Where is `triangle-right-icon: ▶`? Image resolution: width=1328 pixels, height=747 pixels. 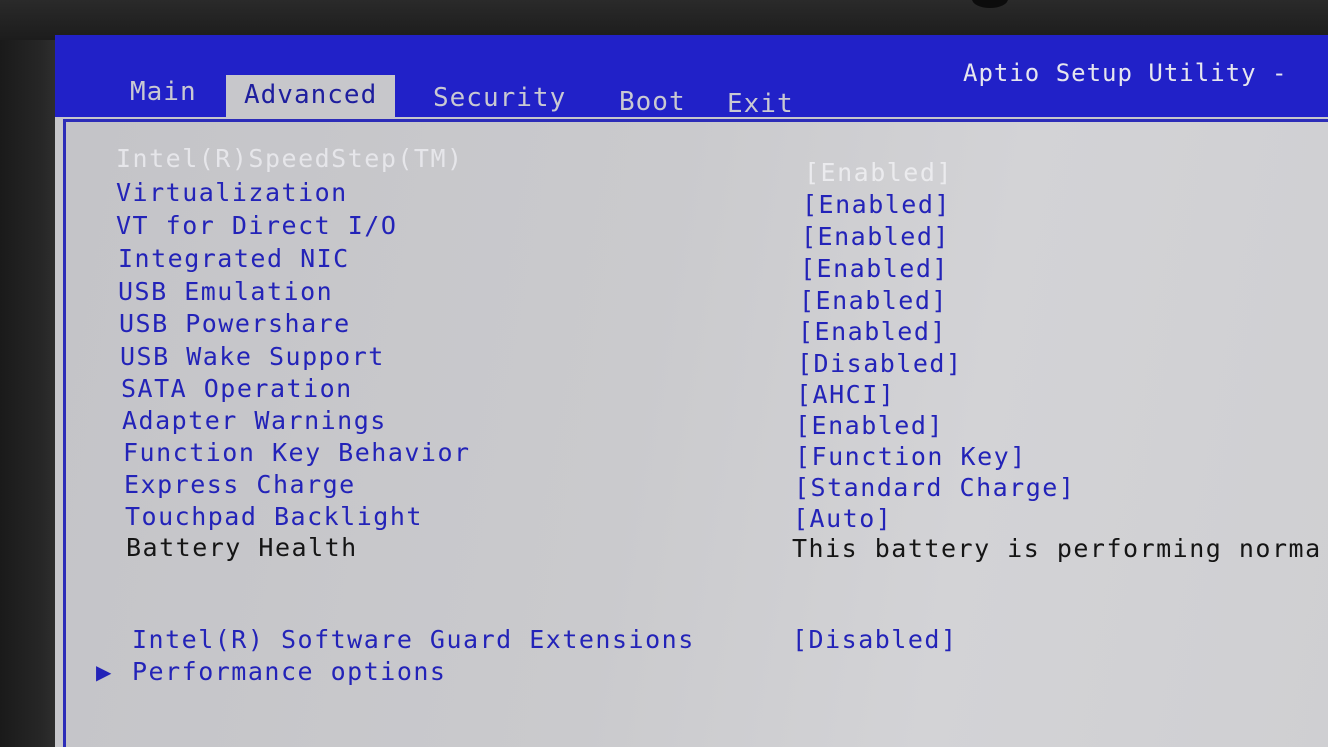
triangle-right-icon: ▶ is located at coordinates (104, 672).